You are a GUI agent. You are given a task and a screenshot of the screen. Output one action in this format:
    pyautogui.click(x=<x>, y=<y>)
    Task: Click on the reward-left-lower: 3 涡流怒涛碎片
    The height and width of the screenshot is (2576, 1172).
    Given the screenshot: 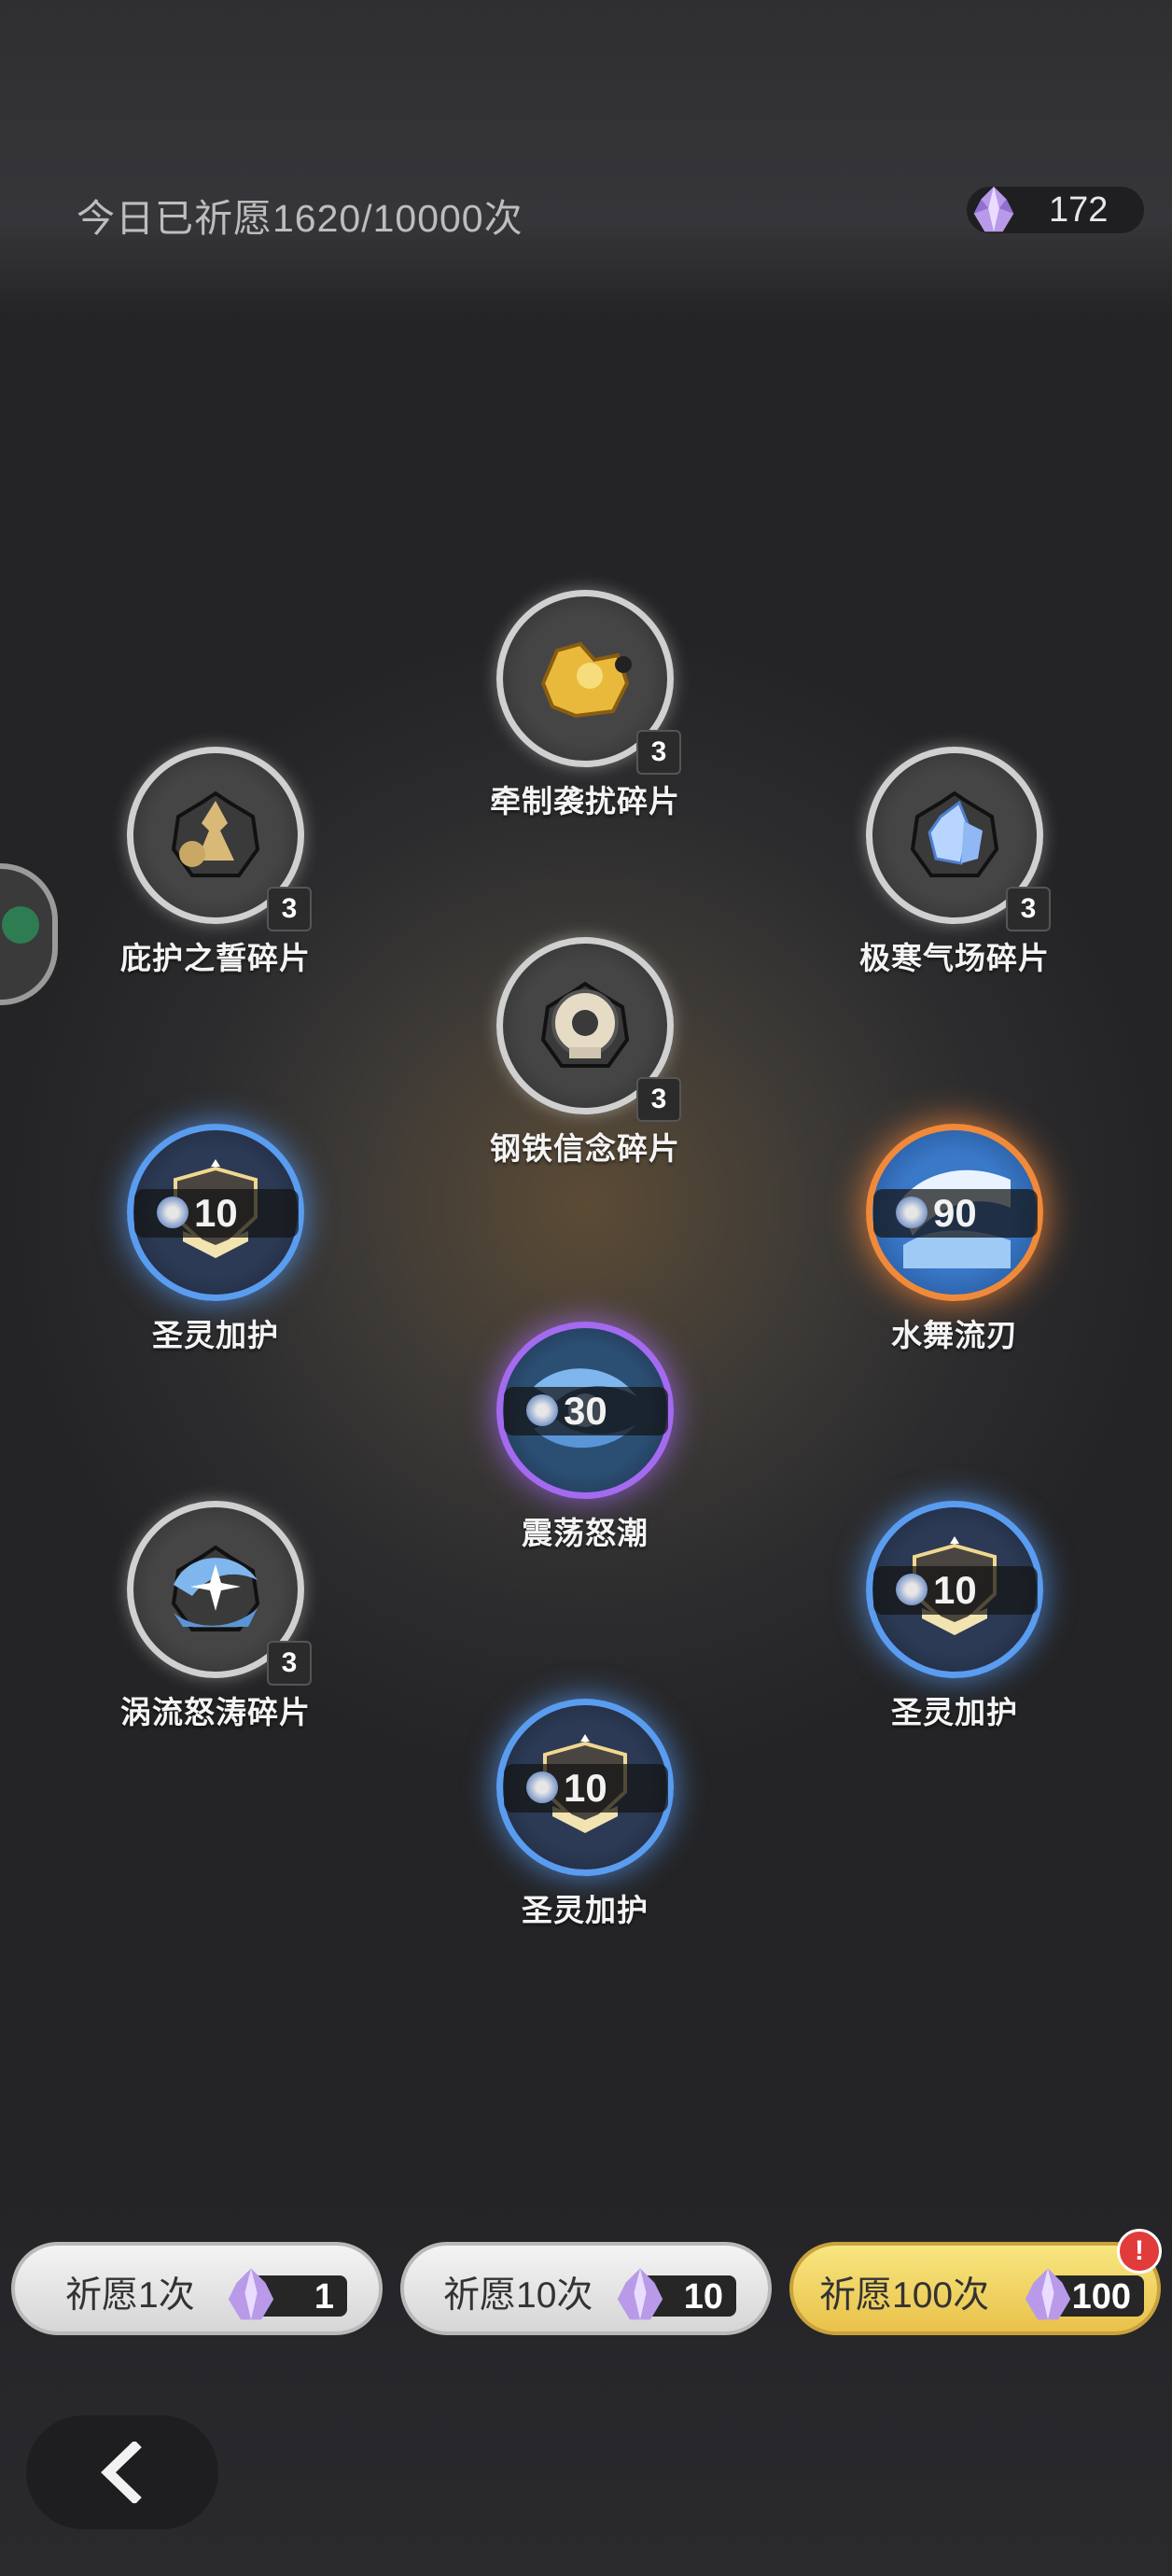 What is the action you would take?
    pyautogui.click(x=217, y=1617)
    